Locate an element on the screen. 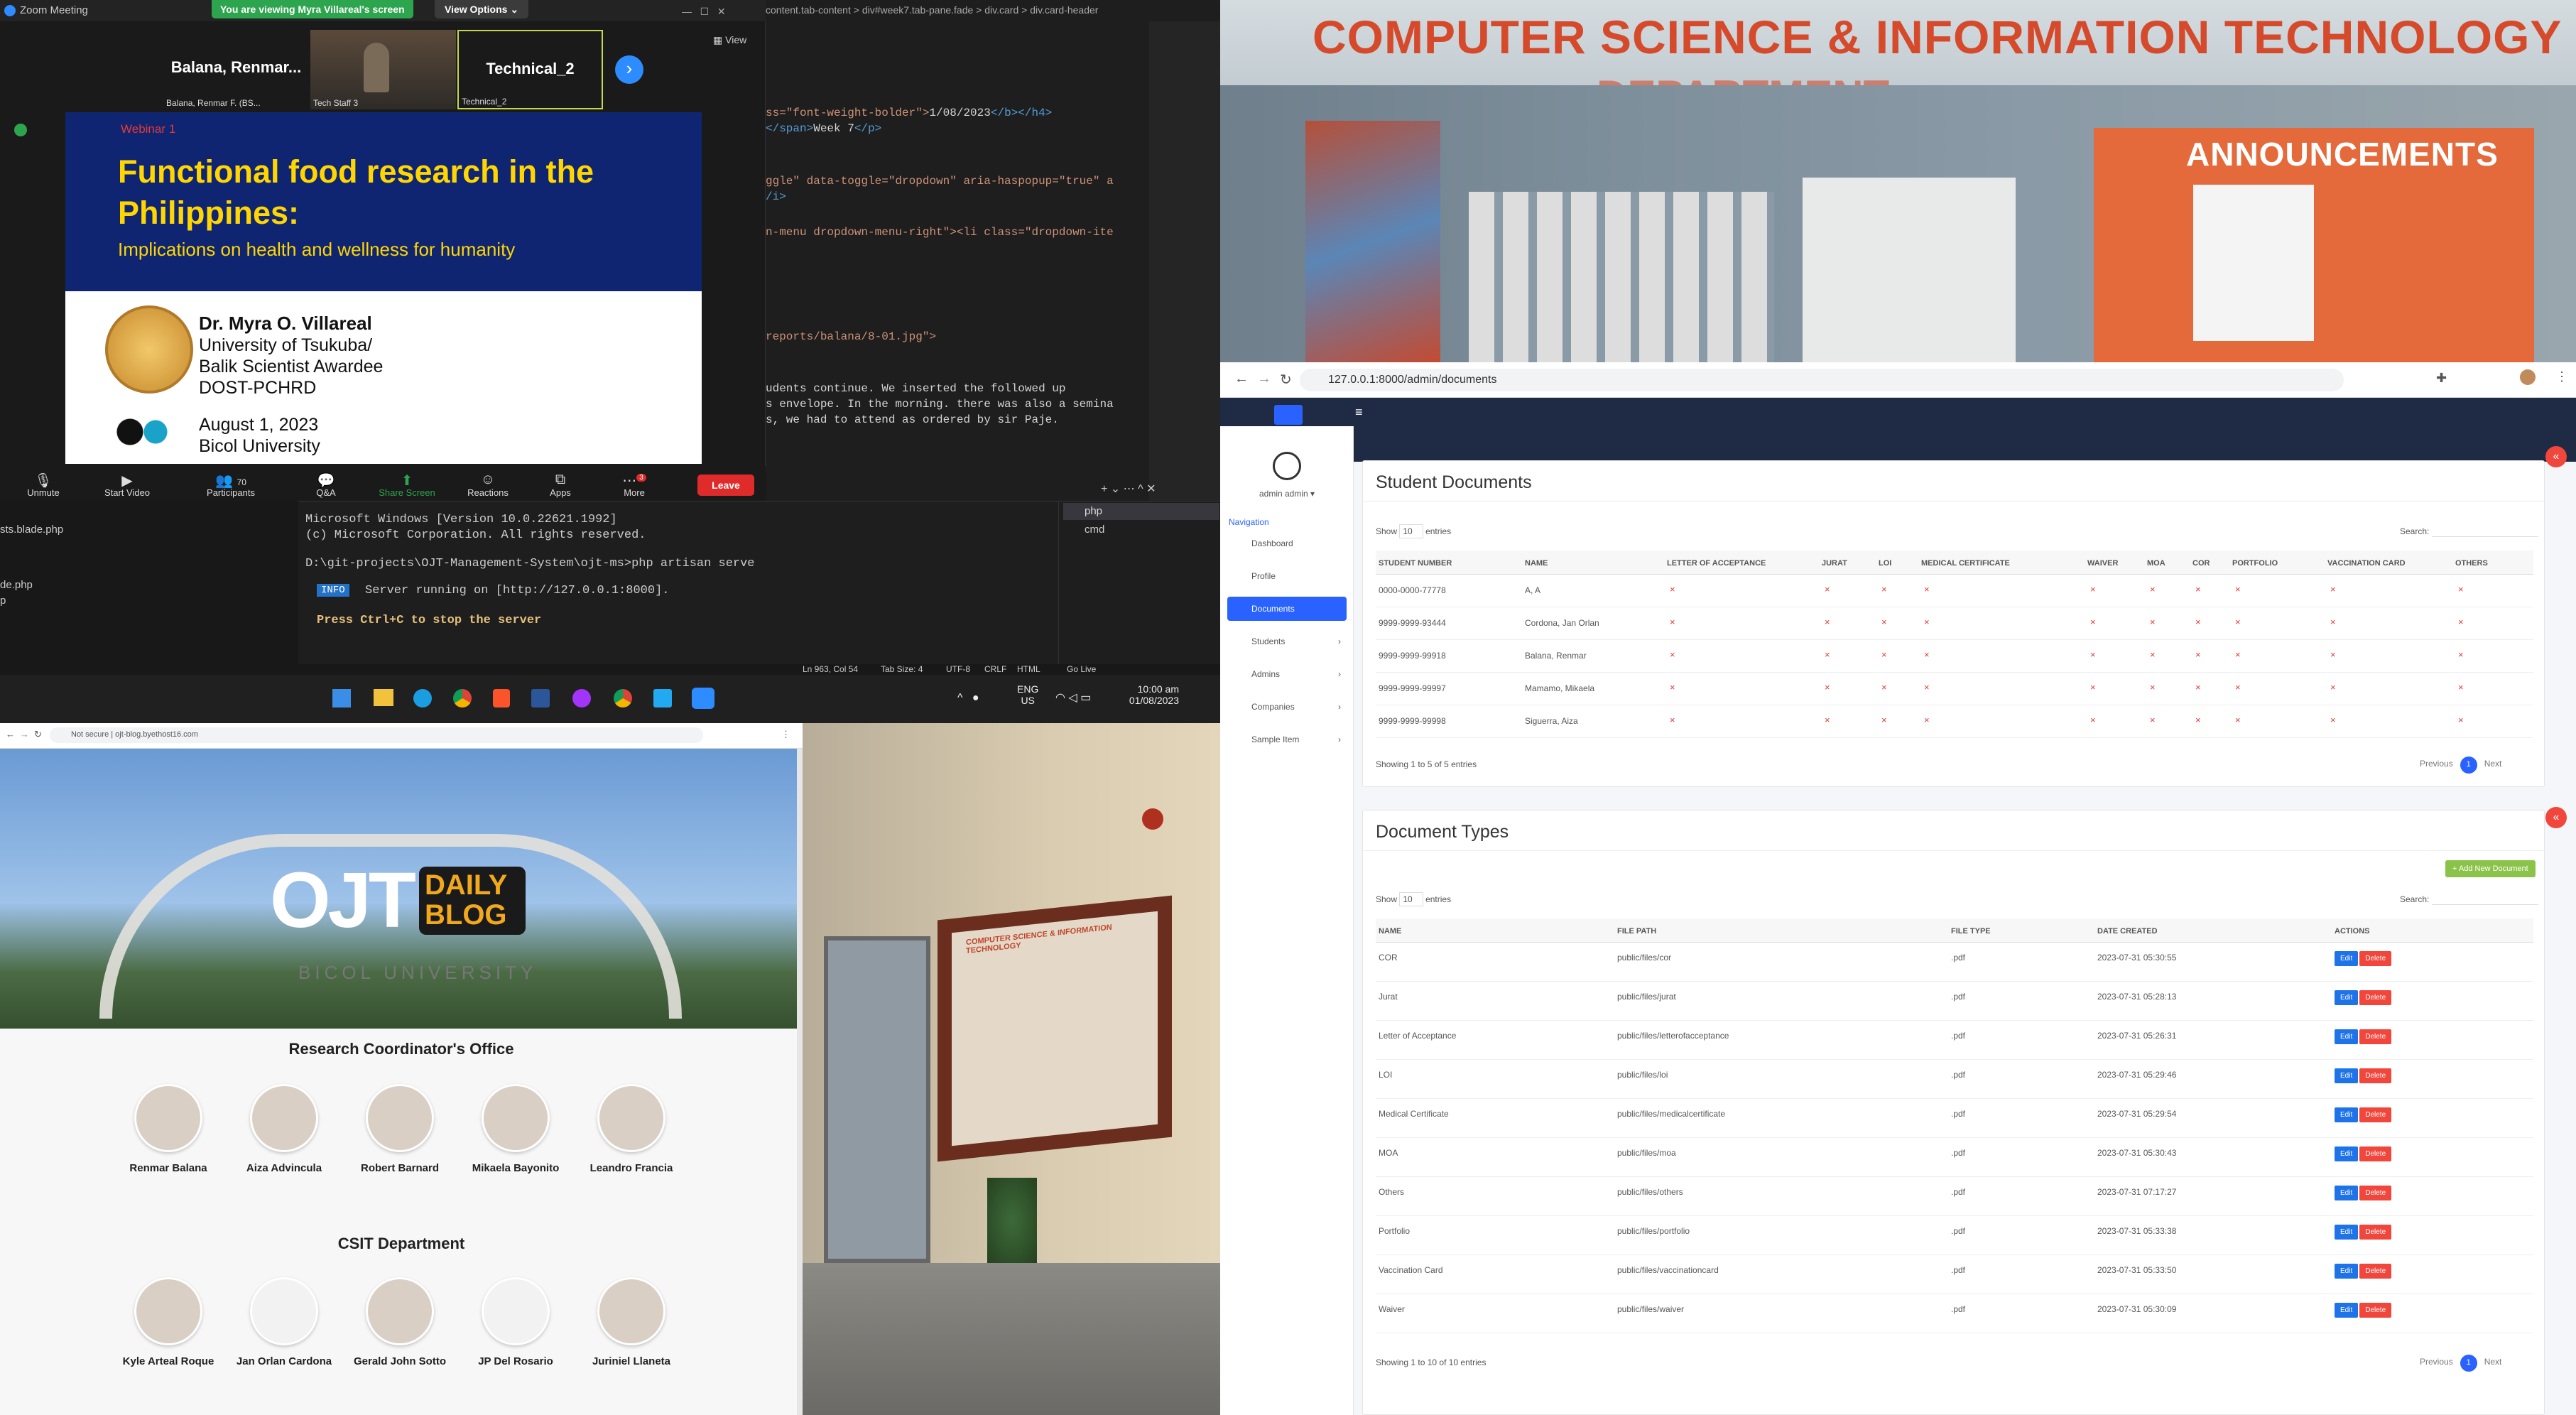  minimize-icon: — is located at coordinates (687, 11).